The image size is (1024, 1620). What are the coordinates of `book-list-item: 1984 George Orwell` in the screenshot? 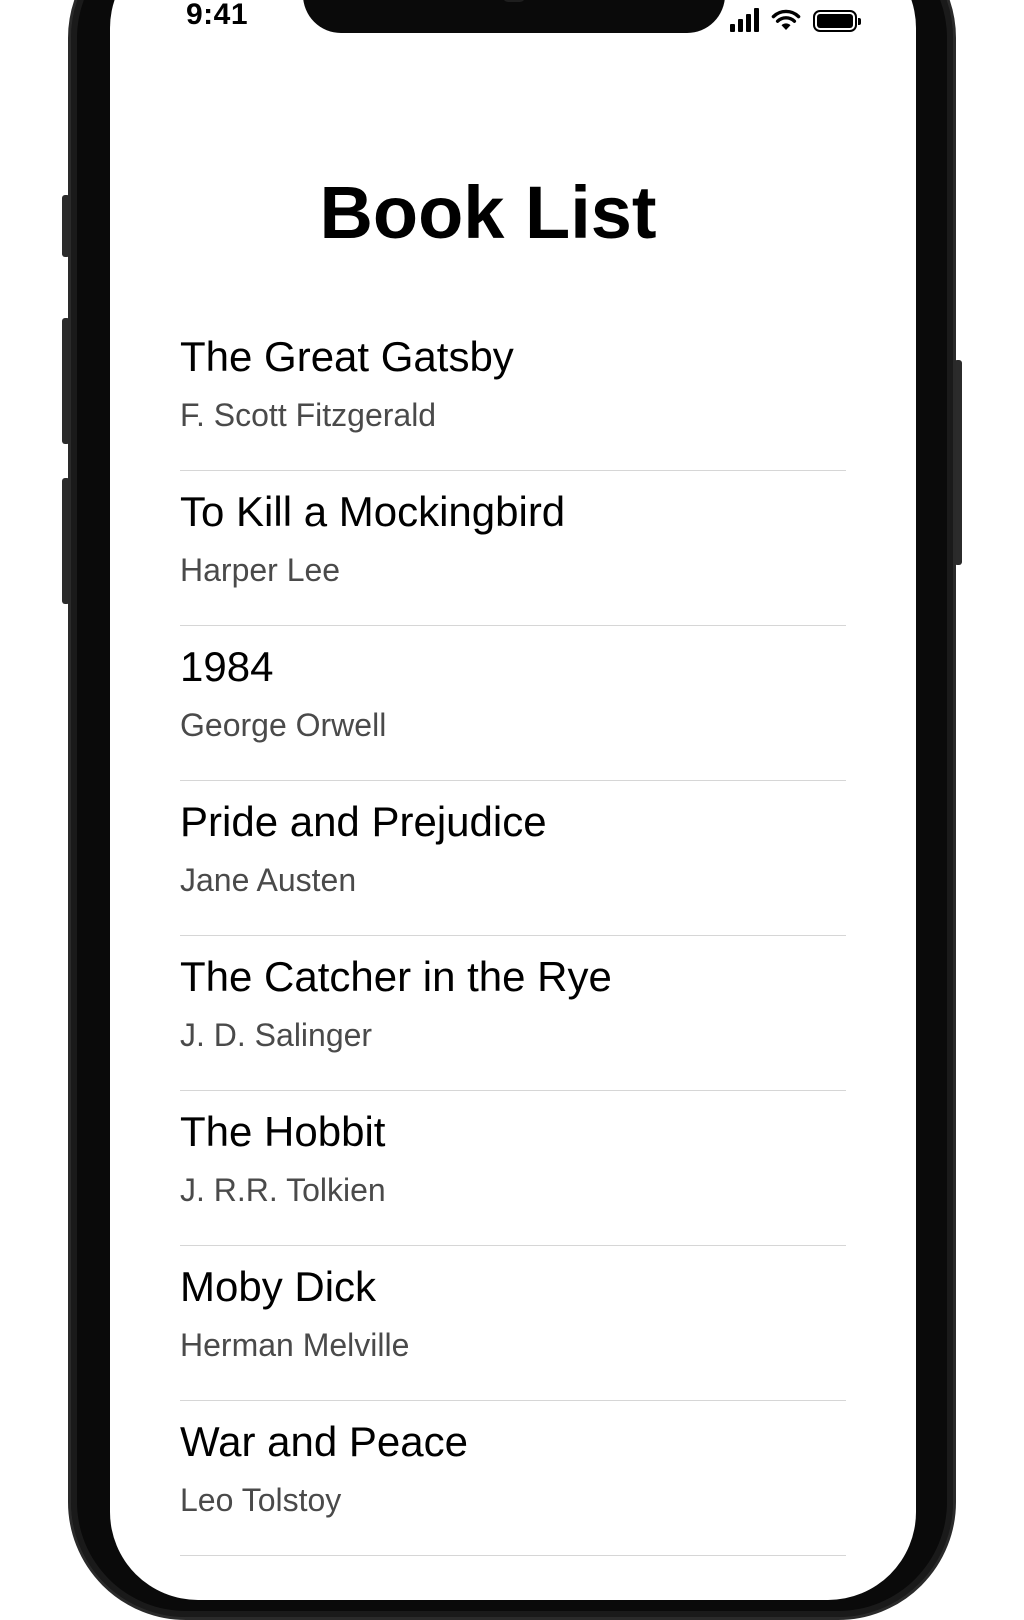 It's located at (513, 703).